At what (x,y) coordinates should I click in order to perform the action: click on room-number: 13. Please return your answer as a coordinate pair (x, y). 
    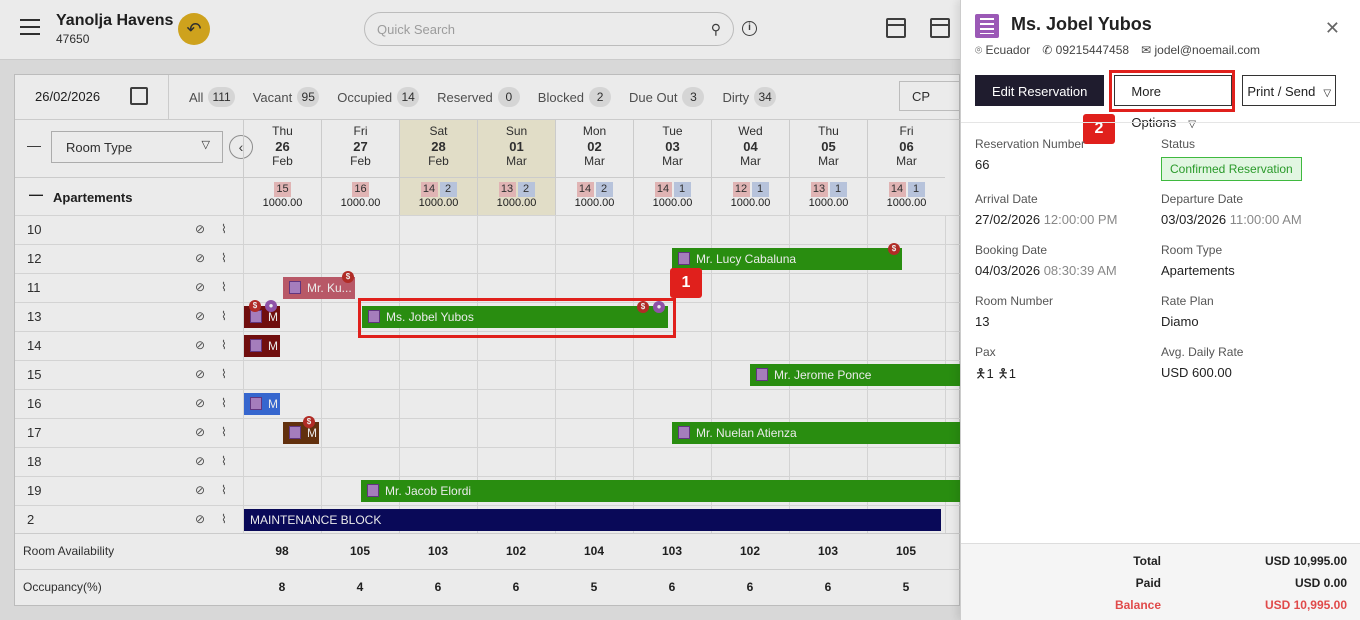
    Looking at the image, I should click on (34, 316).